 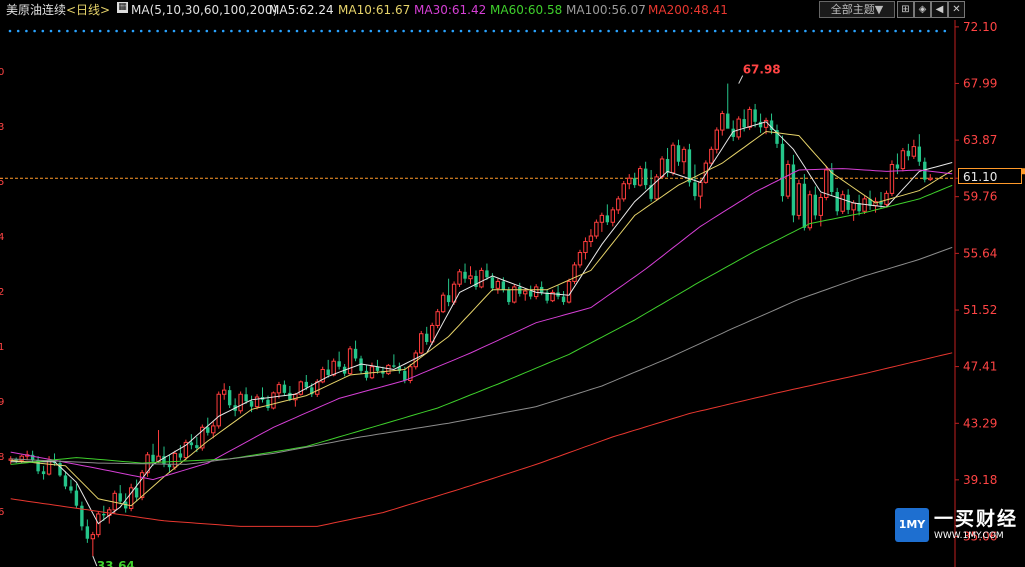 What do you see at coordinates (980, 480) in the screenshot?
I see `y-tick-label: 39.18` at bounding box center [980, 480].